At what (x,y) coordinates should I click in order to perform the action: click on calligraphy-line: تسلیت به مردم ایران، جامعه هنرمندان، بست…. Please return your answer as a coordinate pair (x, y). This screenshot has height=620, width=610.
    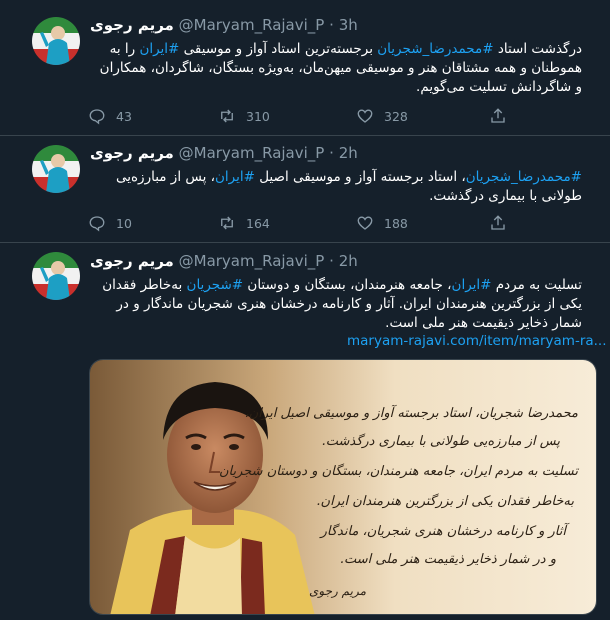
    Looking at the image, I should click on (398, 471).